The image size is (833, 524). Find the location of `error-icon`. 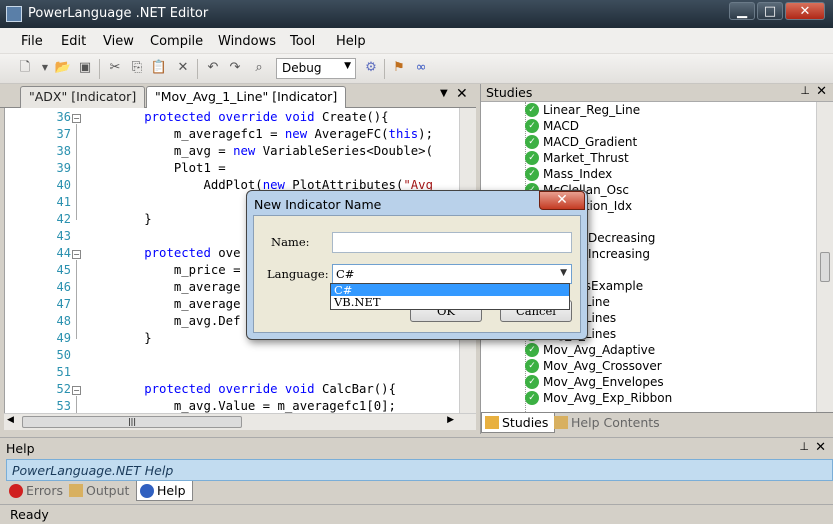

error-icon is located at coordinates (16, 491).